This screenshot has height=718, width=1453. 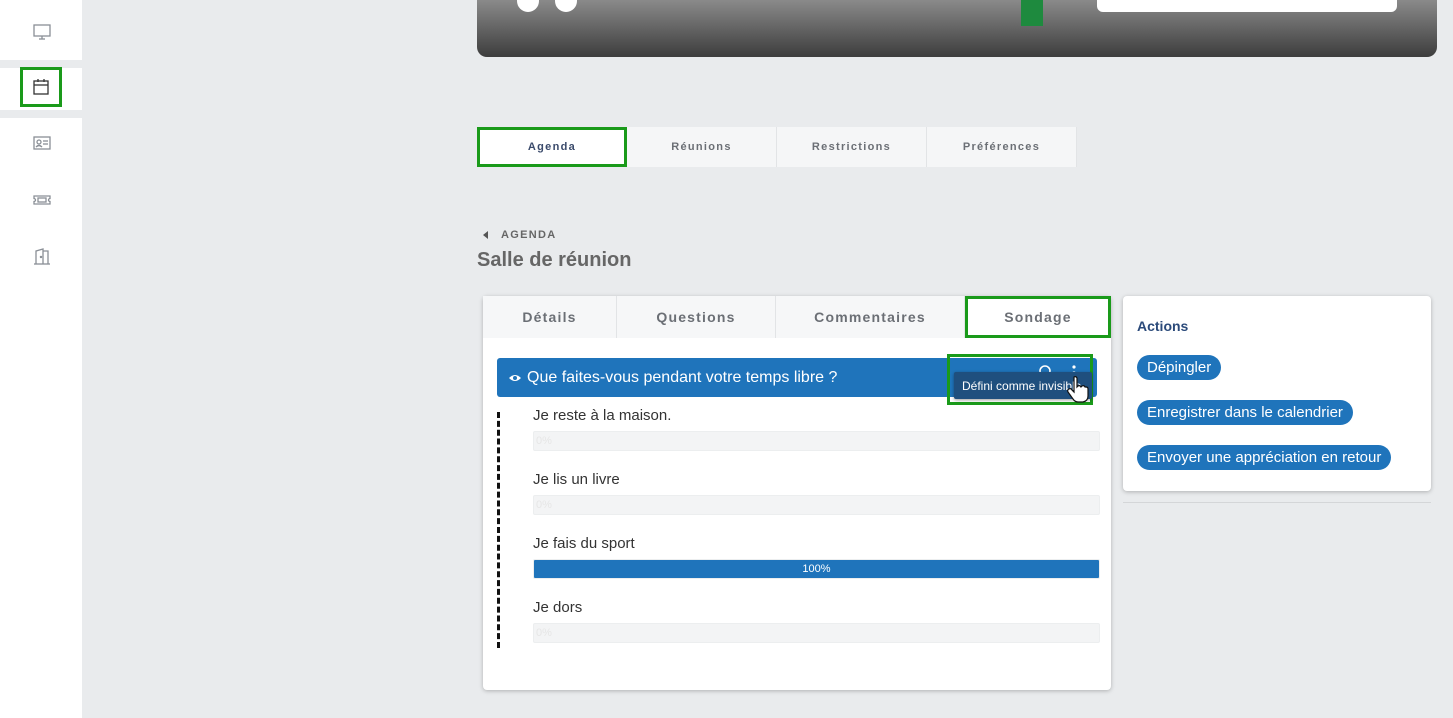 What do you see at coordinates (41, 359) in the screenshot?
I see `left-sidebar` at bounding box center [41, 359].